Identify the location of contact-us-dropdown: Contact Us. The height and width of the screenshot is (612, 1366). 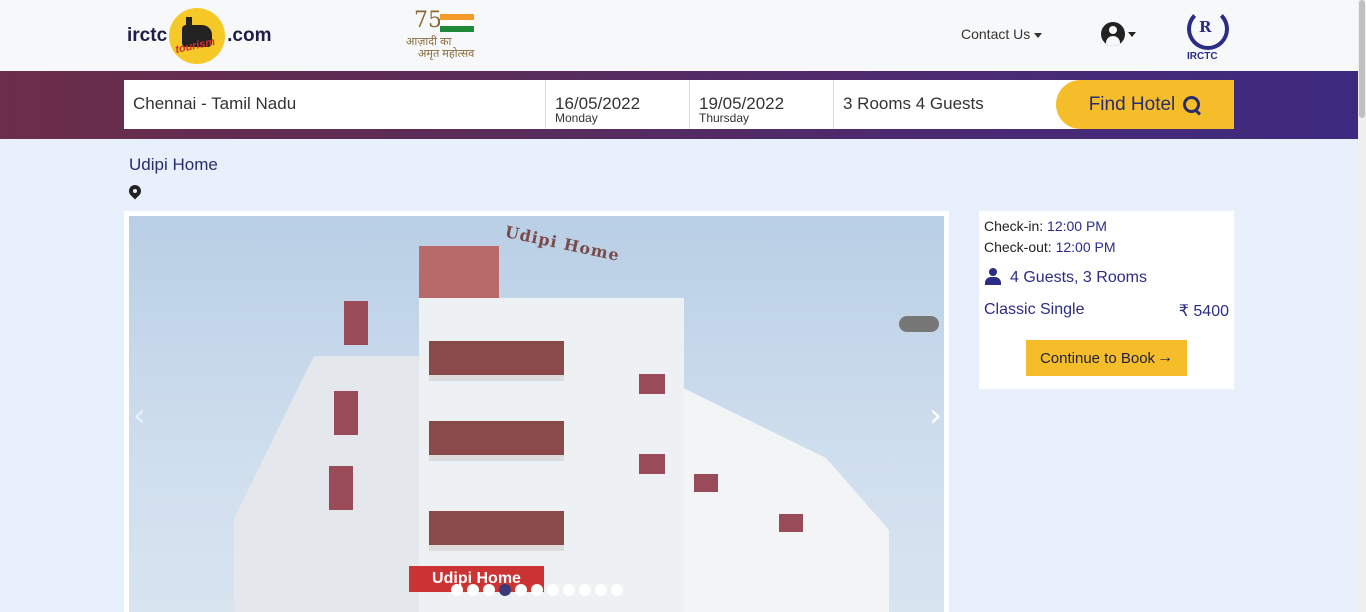
(1002, 34).